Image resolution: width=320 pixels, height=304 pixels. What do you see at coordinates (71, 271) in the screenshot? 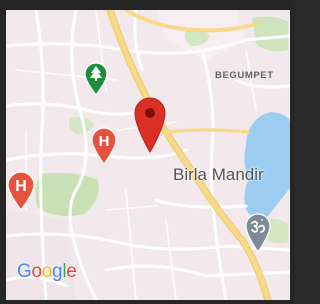
I see `logo-letter: e` at bounding box center [71, 271].